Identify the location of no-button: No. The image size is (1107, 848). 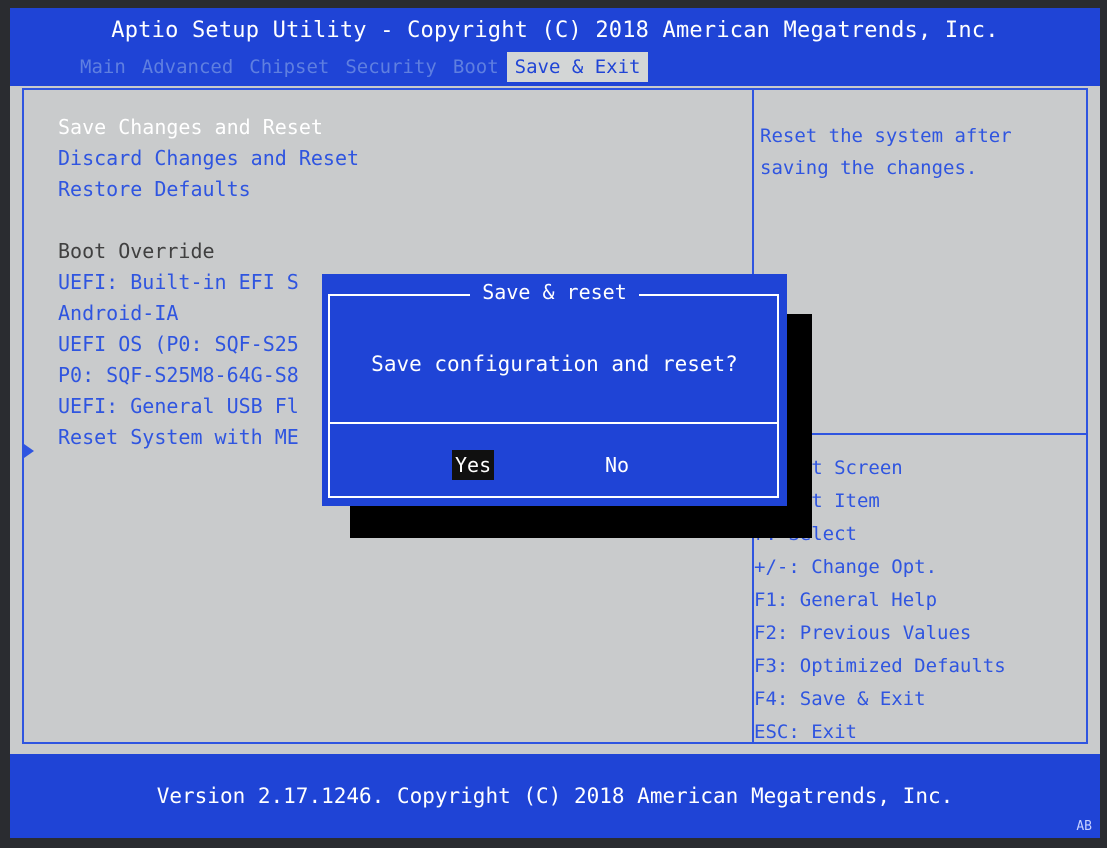
(617, 465).